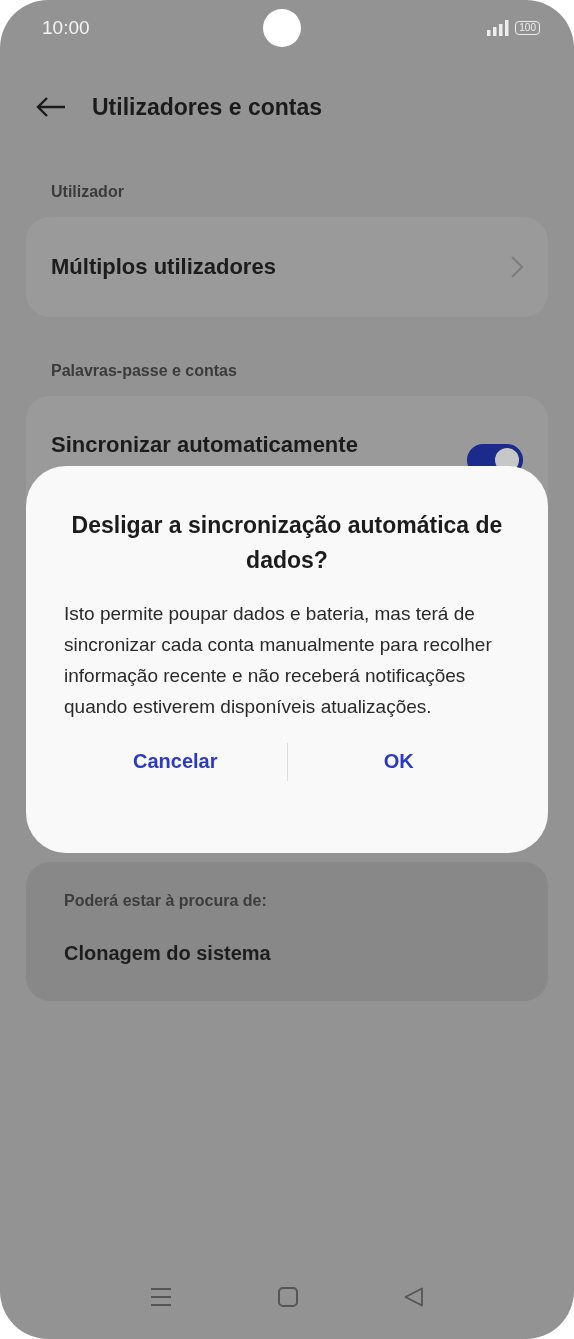 This screenshot has width=574, height=1339. What do you see at coordinates (163, 267) in the screenshot?
I see `setting-title: Múltiplos utilizadores` at bounding box center [163, 267].